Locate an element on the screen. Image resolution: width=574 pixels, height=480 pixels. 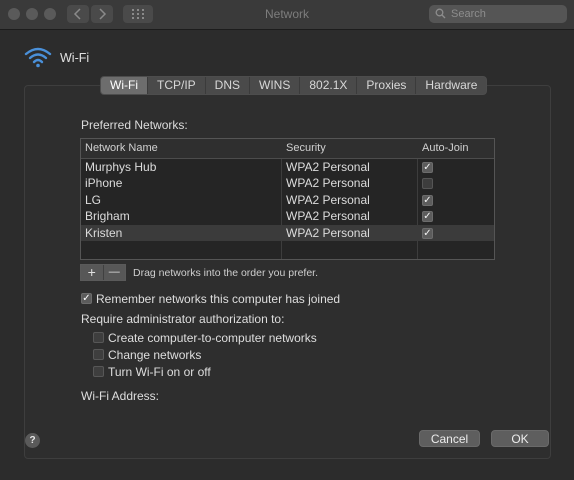
ok-button: OK is located at coordinates (520, 438).